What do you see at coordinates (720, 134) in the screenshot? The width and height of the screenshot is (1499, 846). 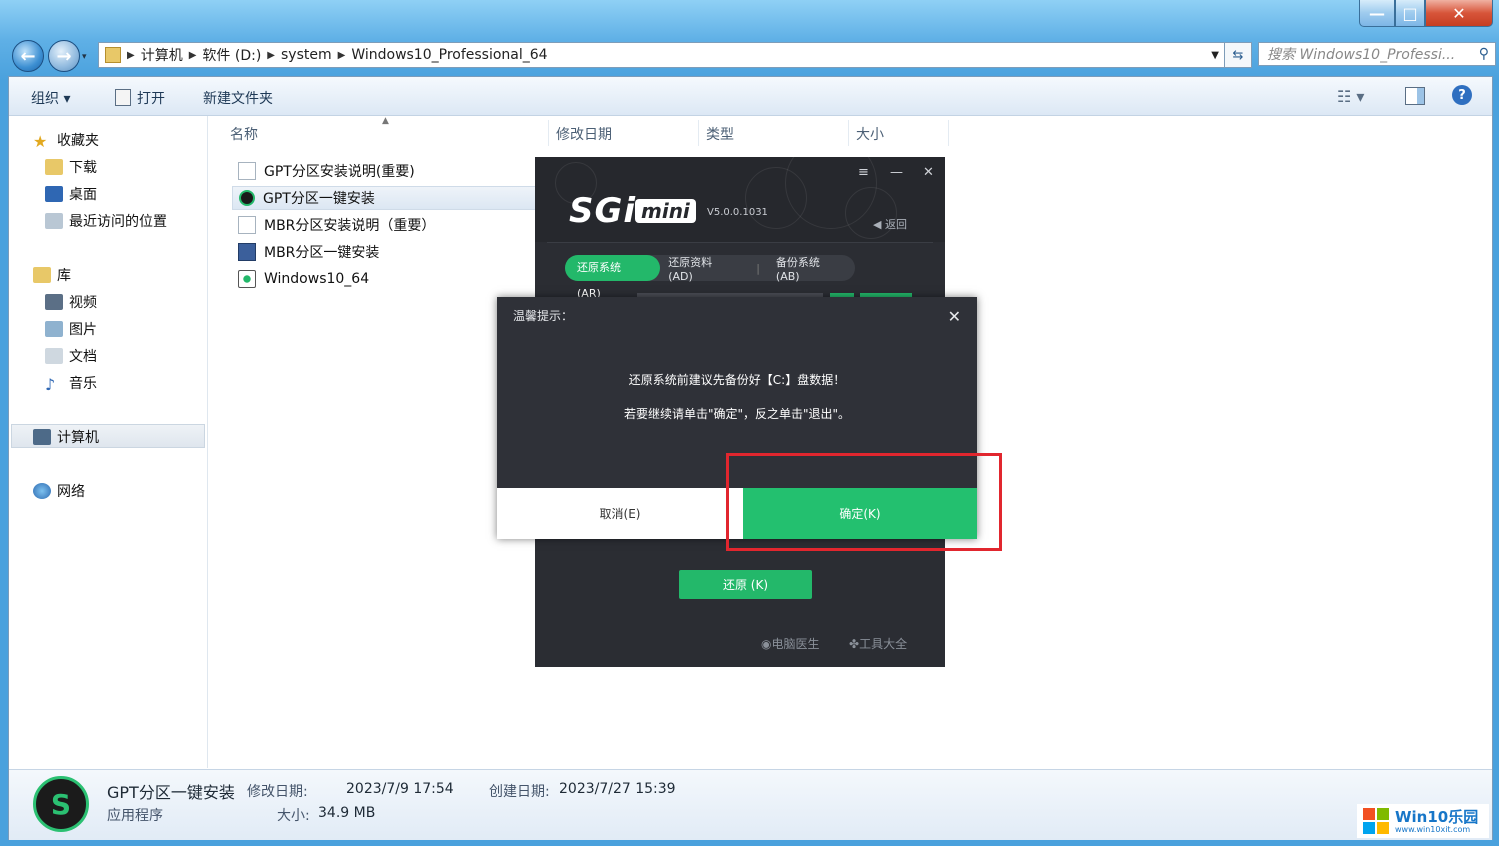 I see `column-header-type: 类型` at bounding box center [720, 134].